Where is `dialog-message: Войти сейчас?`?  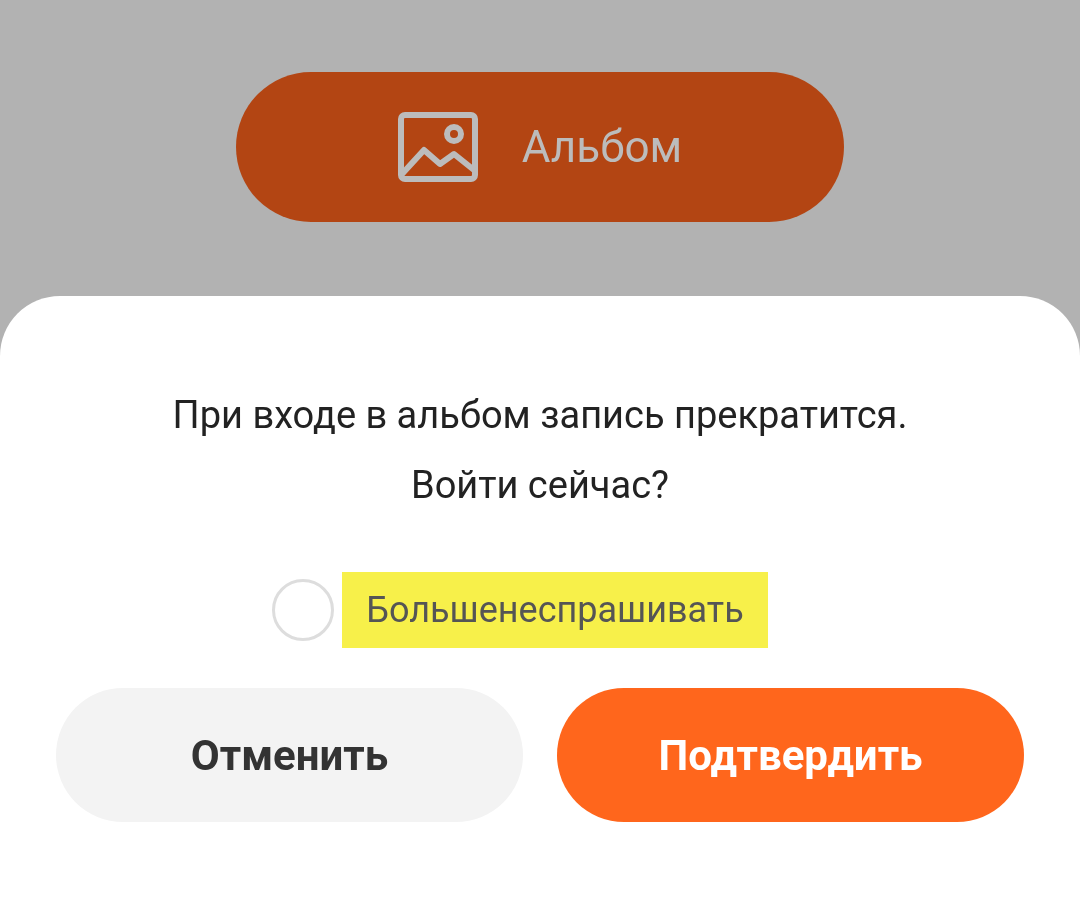
dialog-message: Войти сейчас? is located at coordinates (540, 485).